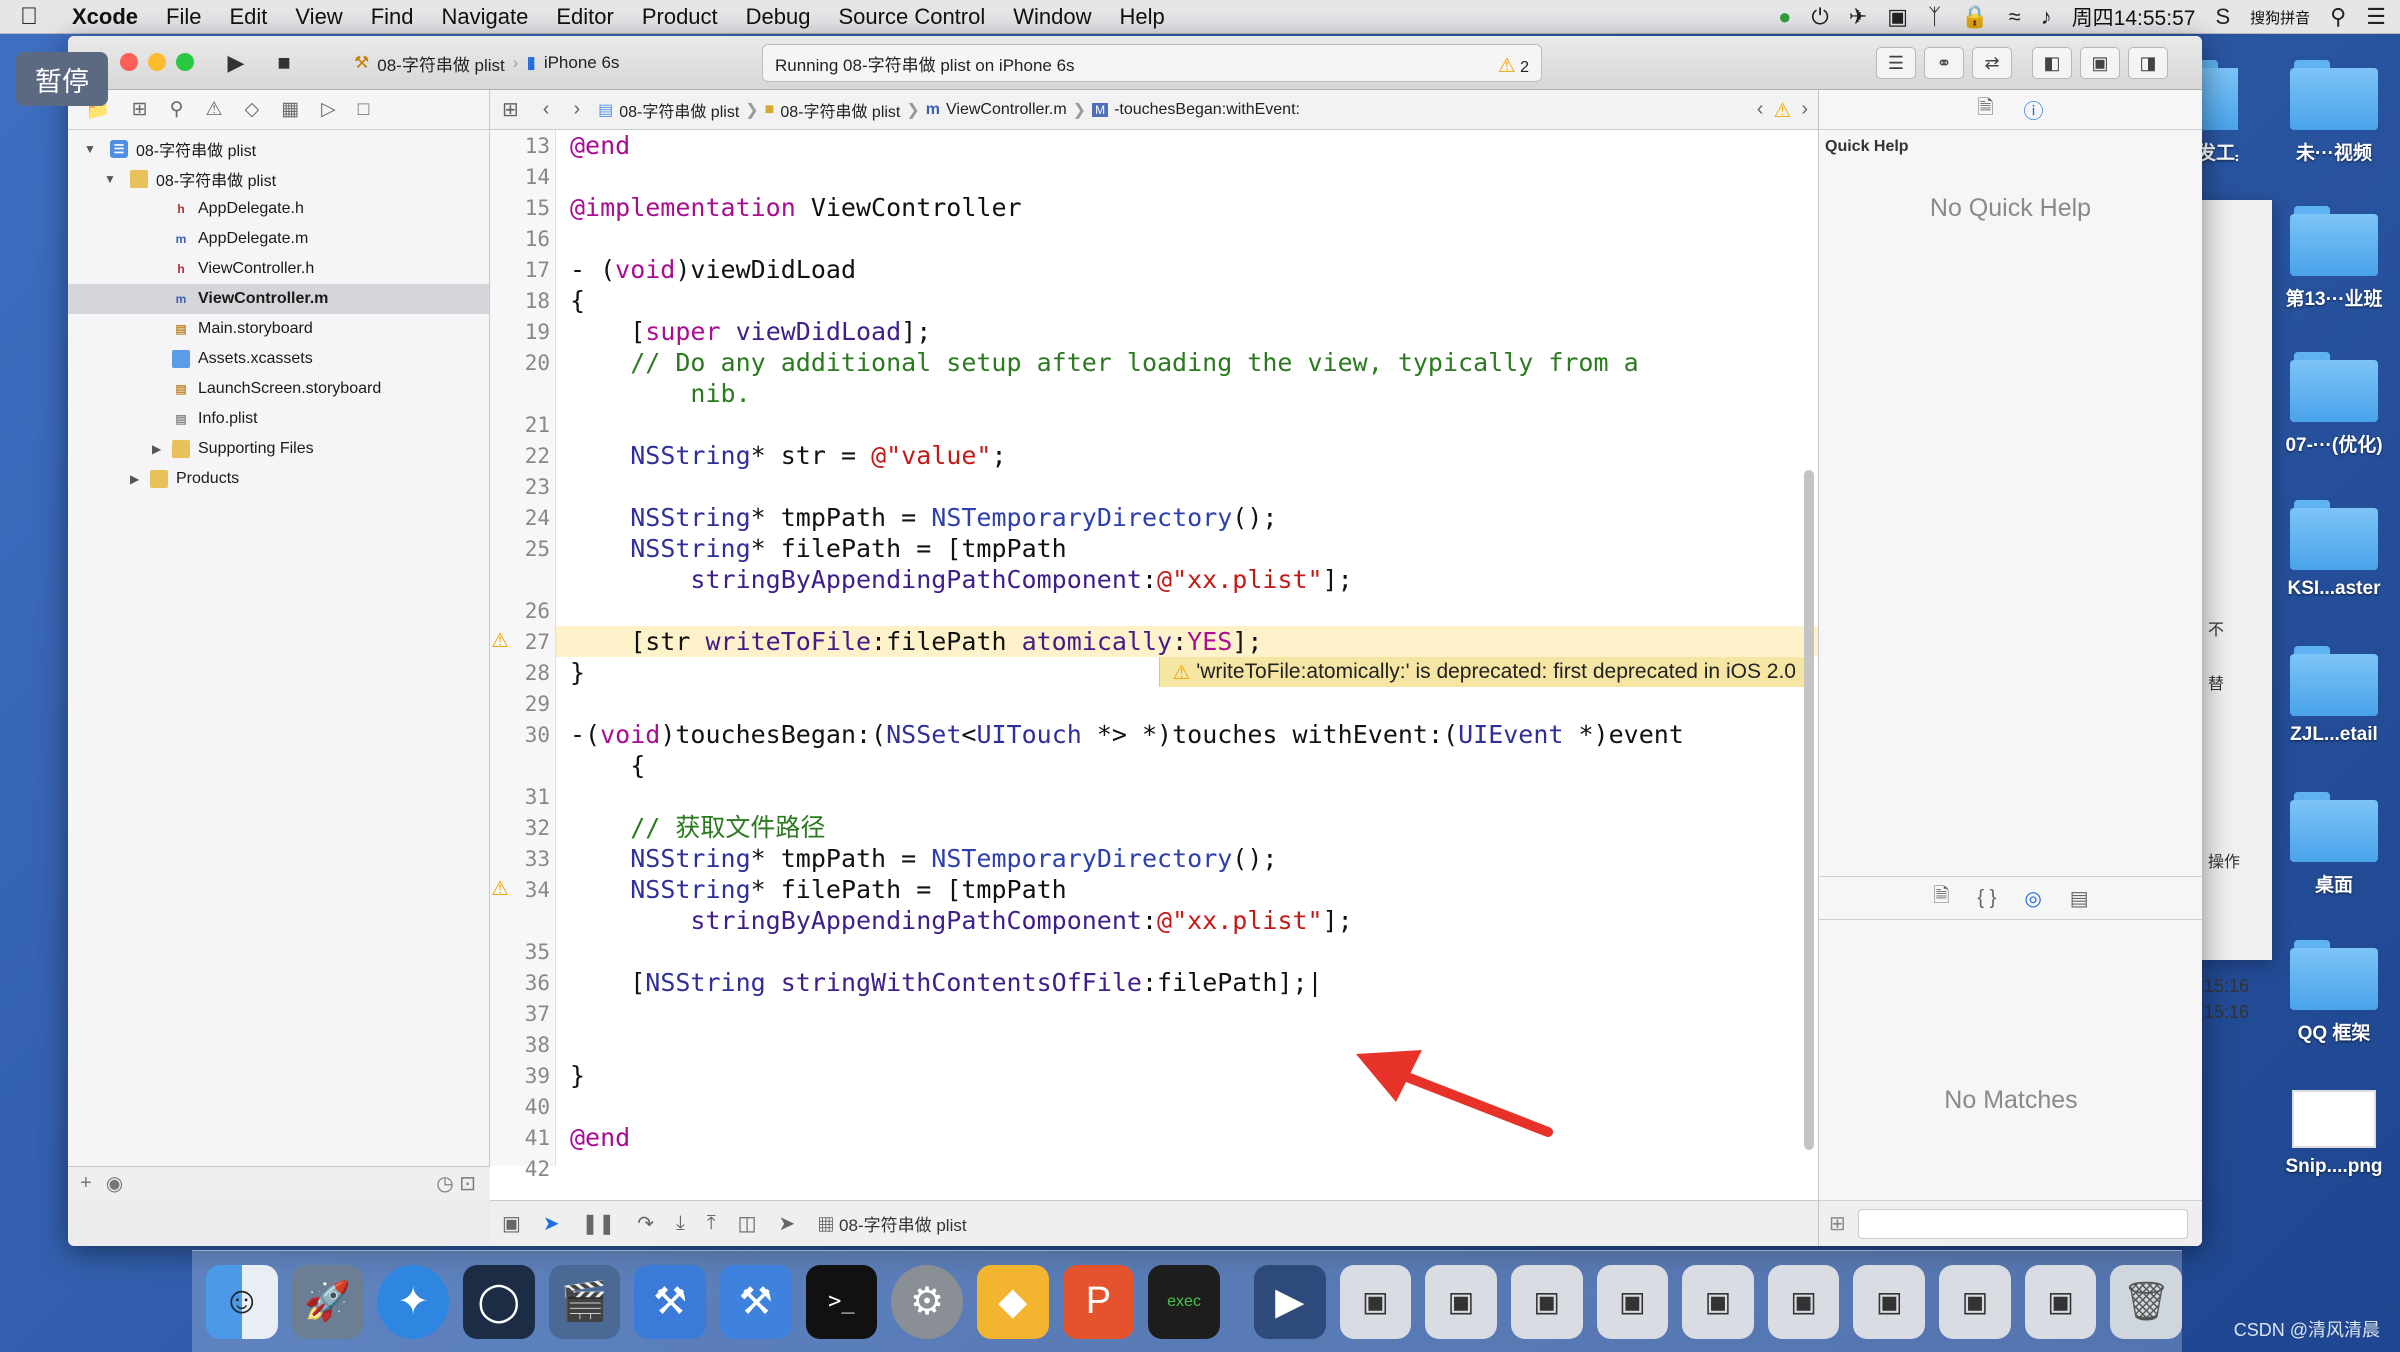 The height and width of the screenshot is (1352, 2400). Describe the element at coordinates (584, 1301) in the screenshot. I see `photo-booth-icon: 🎬` at that location.